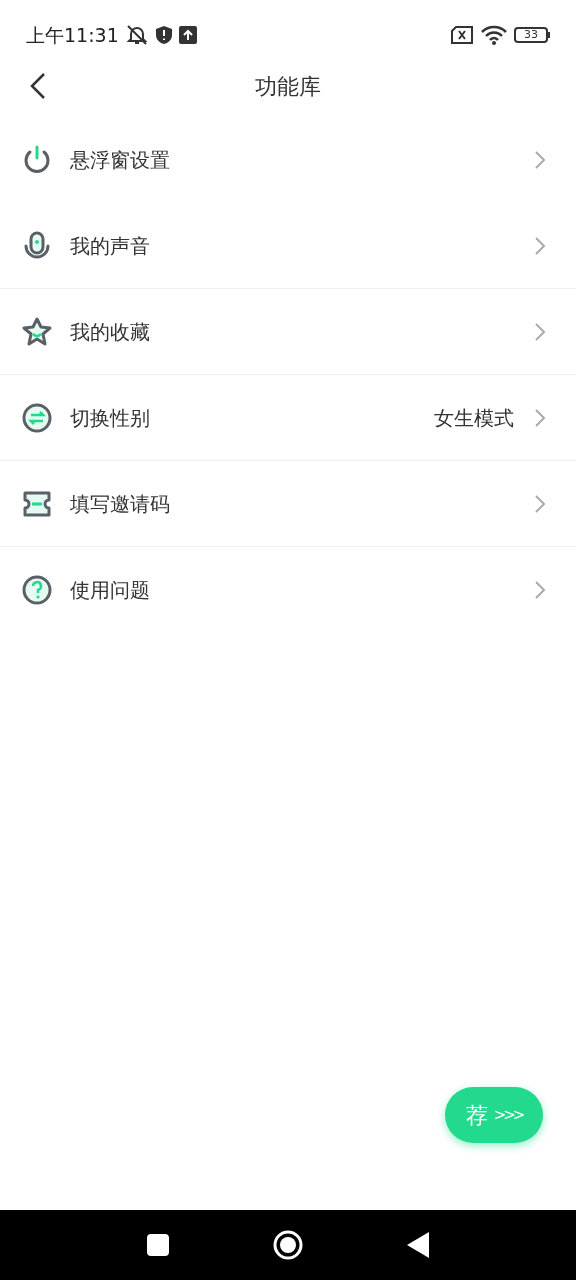 This screenshot has width=576, height=1280. Describe the element at coordinates (37, 589) in the screenshot. I see `help-icon` at that location.